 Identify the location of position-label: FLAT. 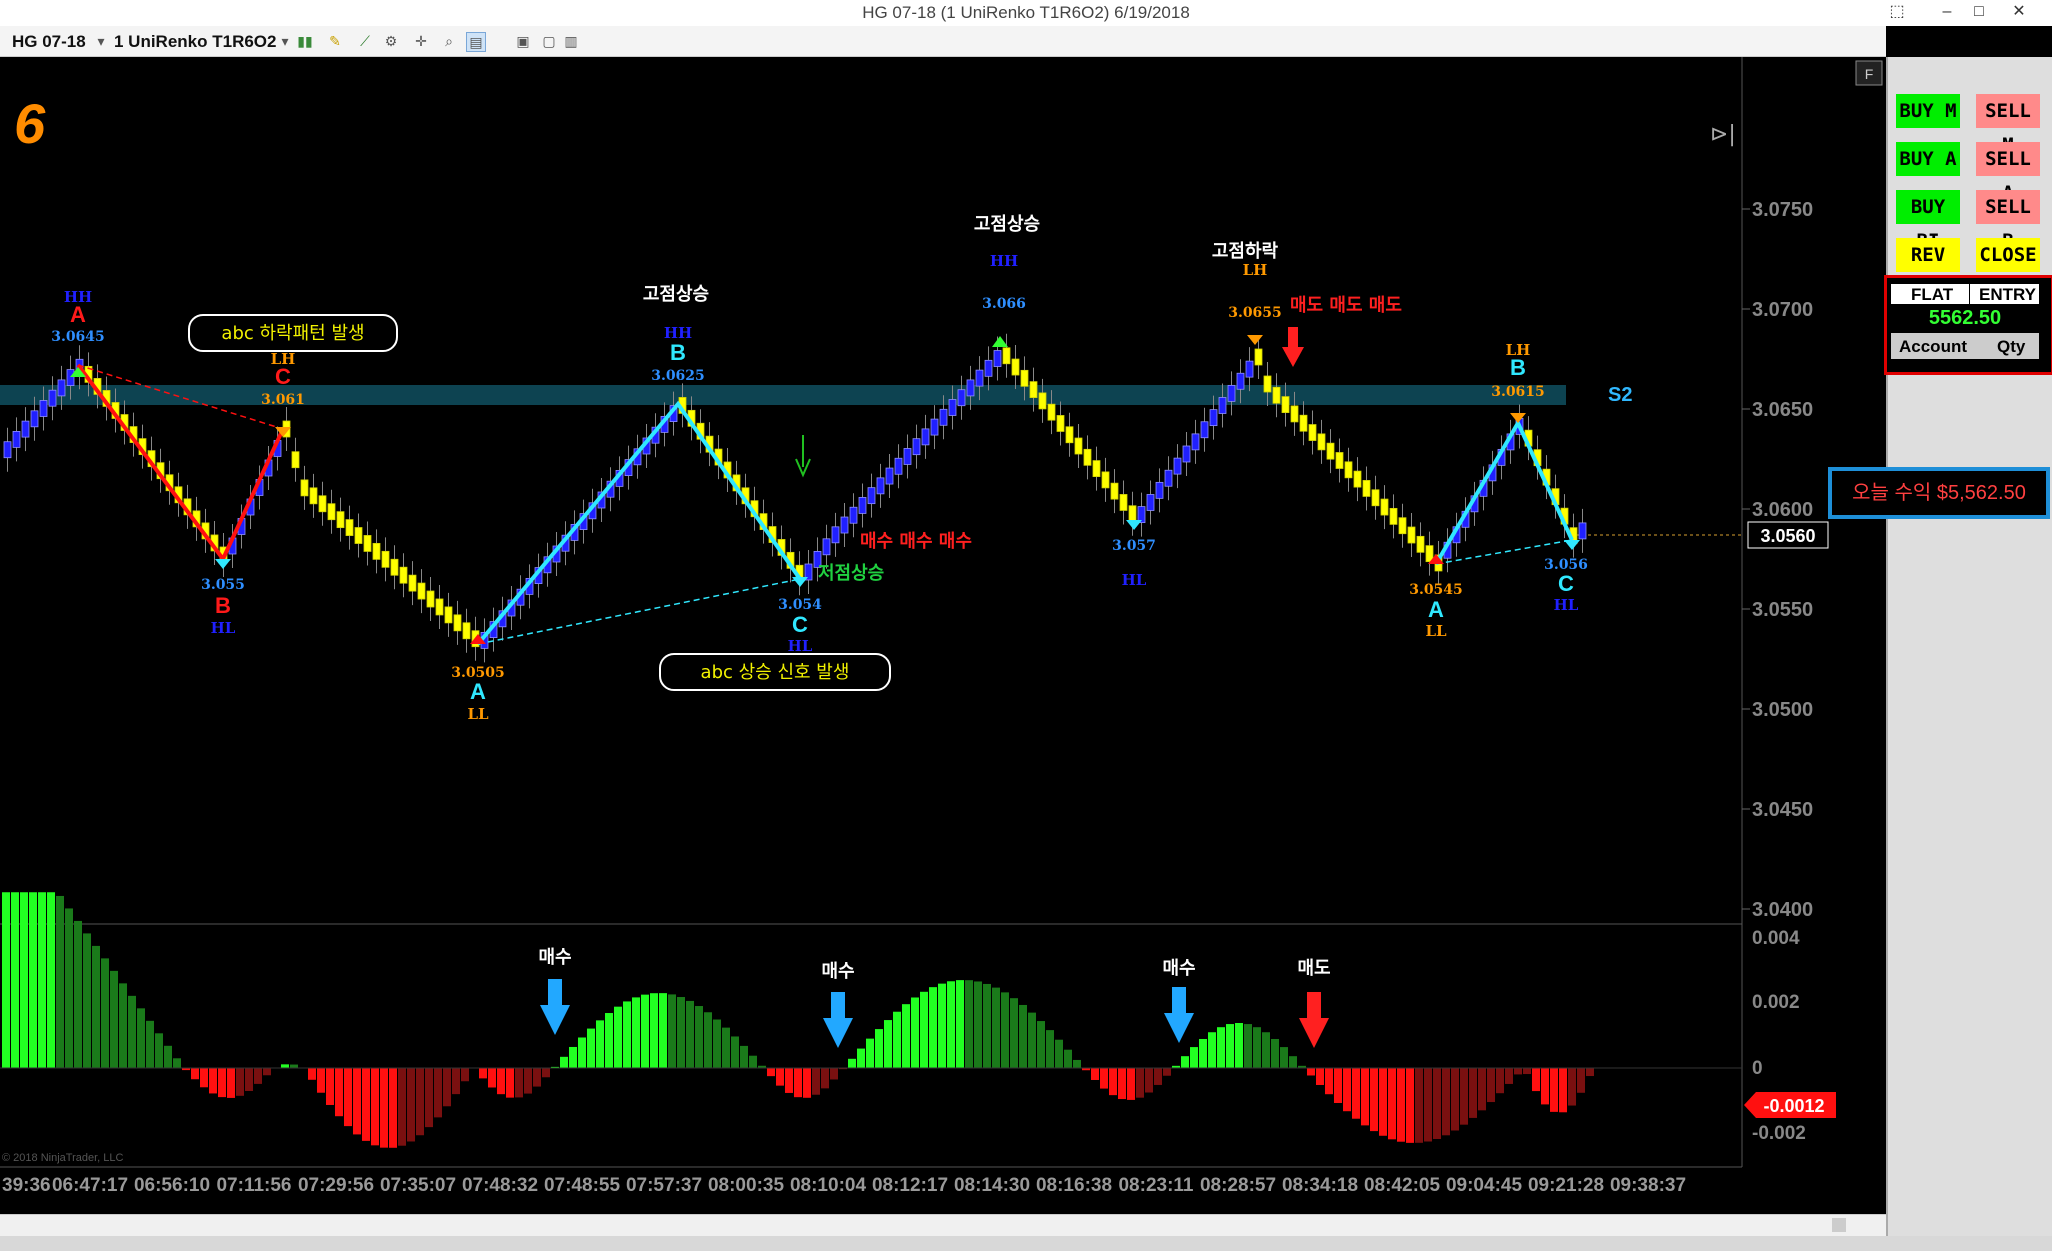
(1932, 294).